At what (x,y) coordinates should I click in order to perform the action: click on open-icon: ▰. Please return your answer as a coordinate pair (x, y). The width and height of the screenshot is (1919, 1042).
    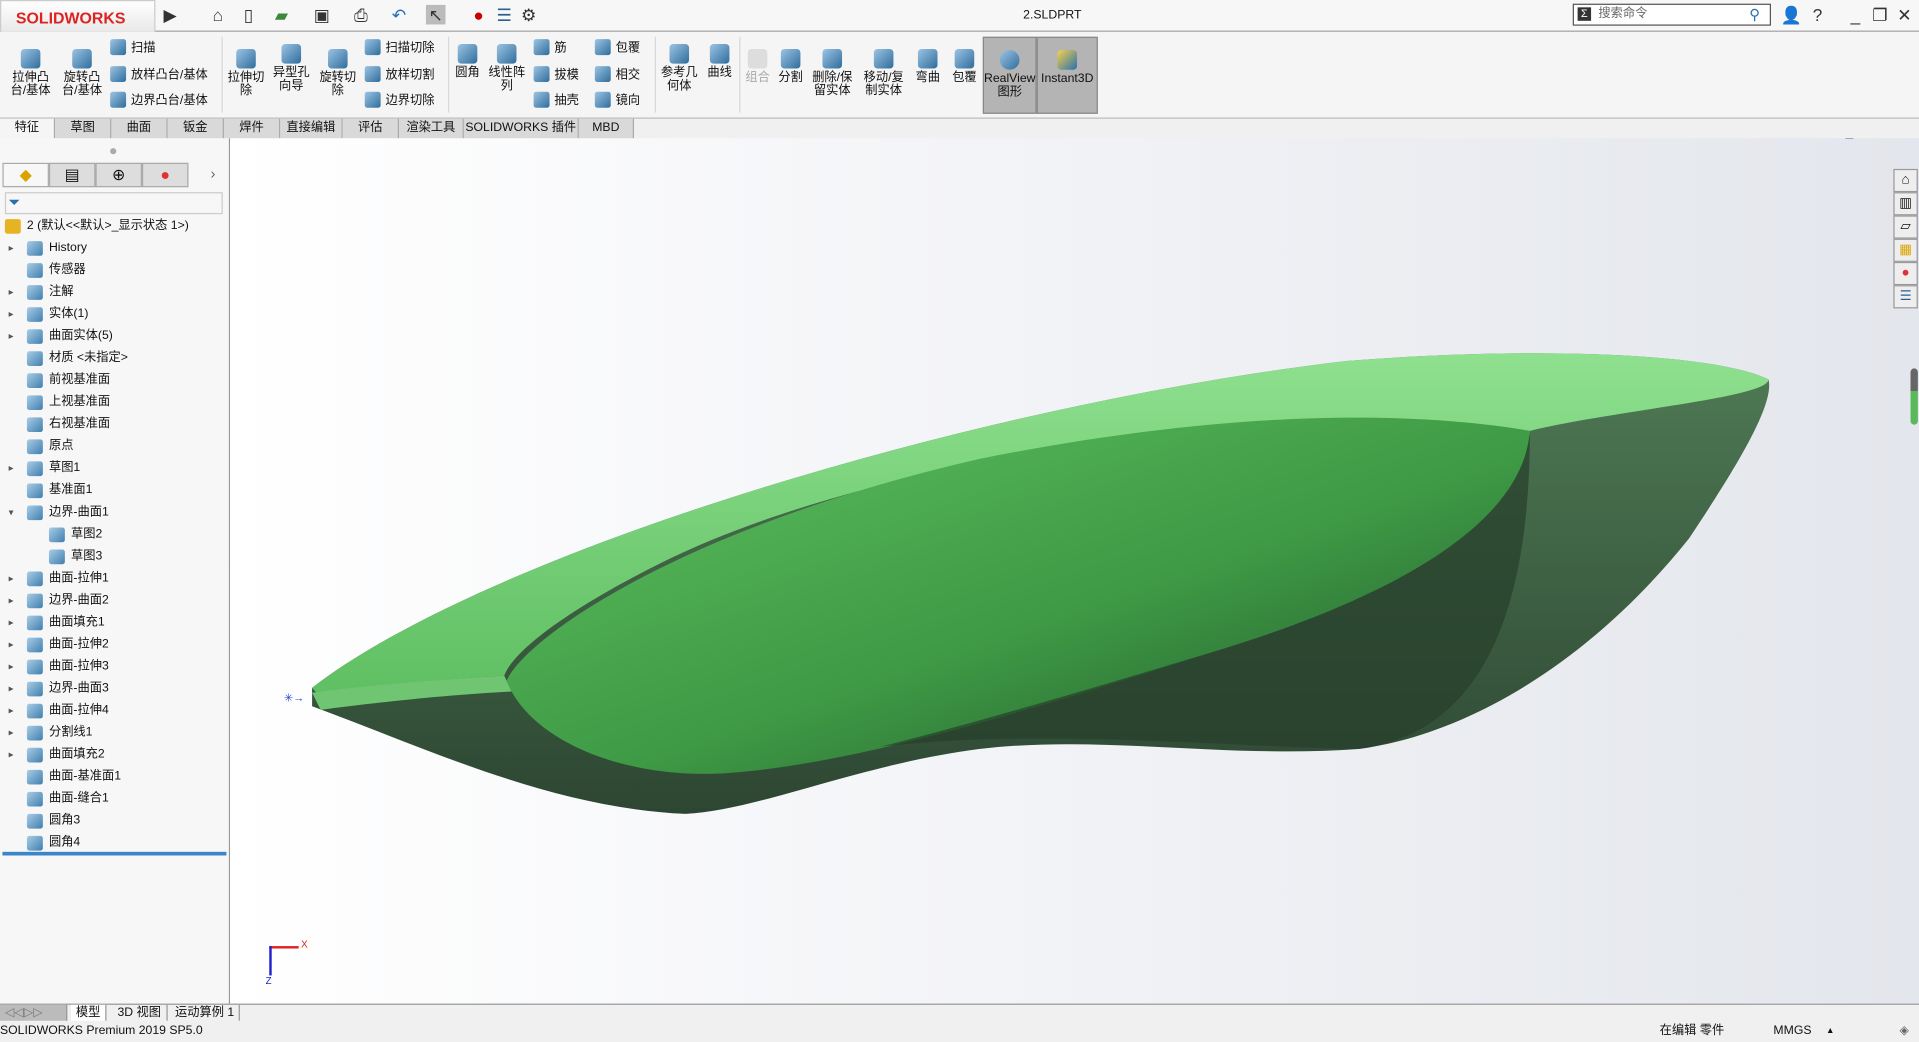
    Looking at the image, I should click on (282, 15).